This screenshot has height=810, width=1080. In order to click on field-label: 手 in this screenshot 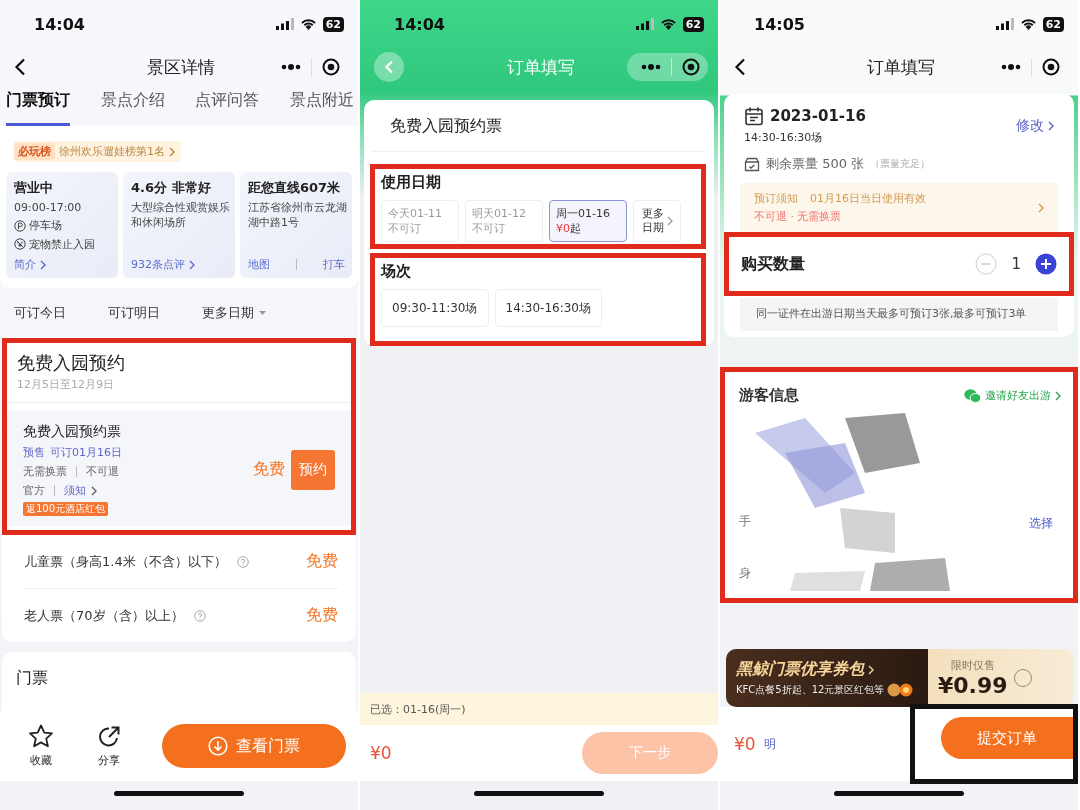, I will do `click(745, 521)`.